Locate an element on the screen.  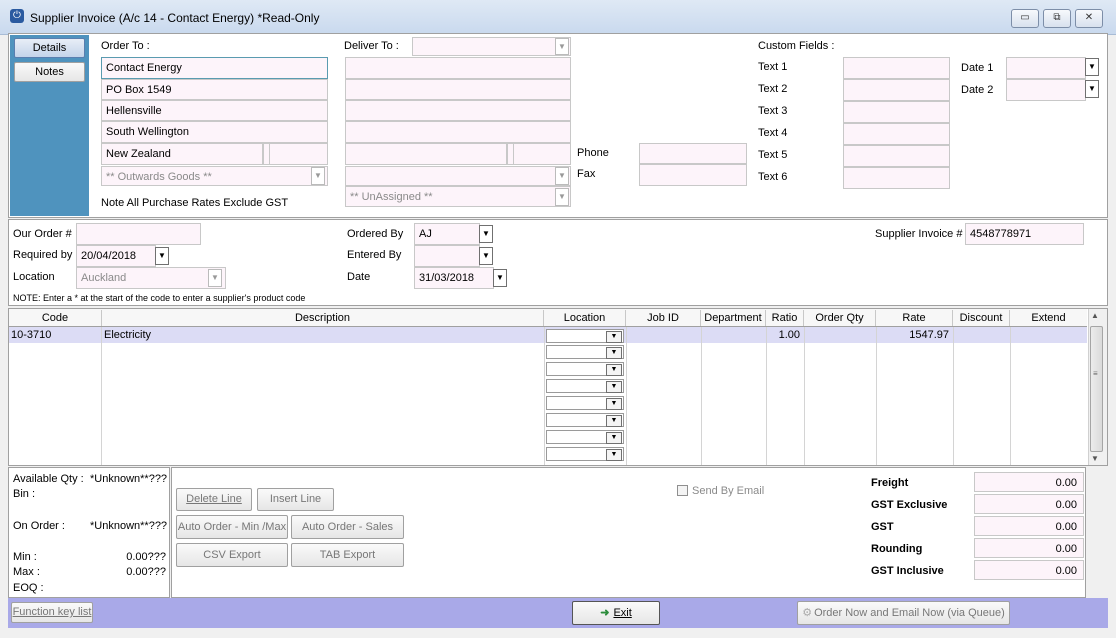
tab-export-button: TAB Export is located at coordinates (347, 555).